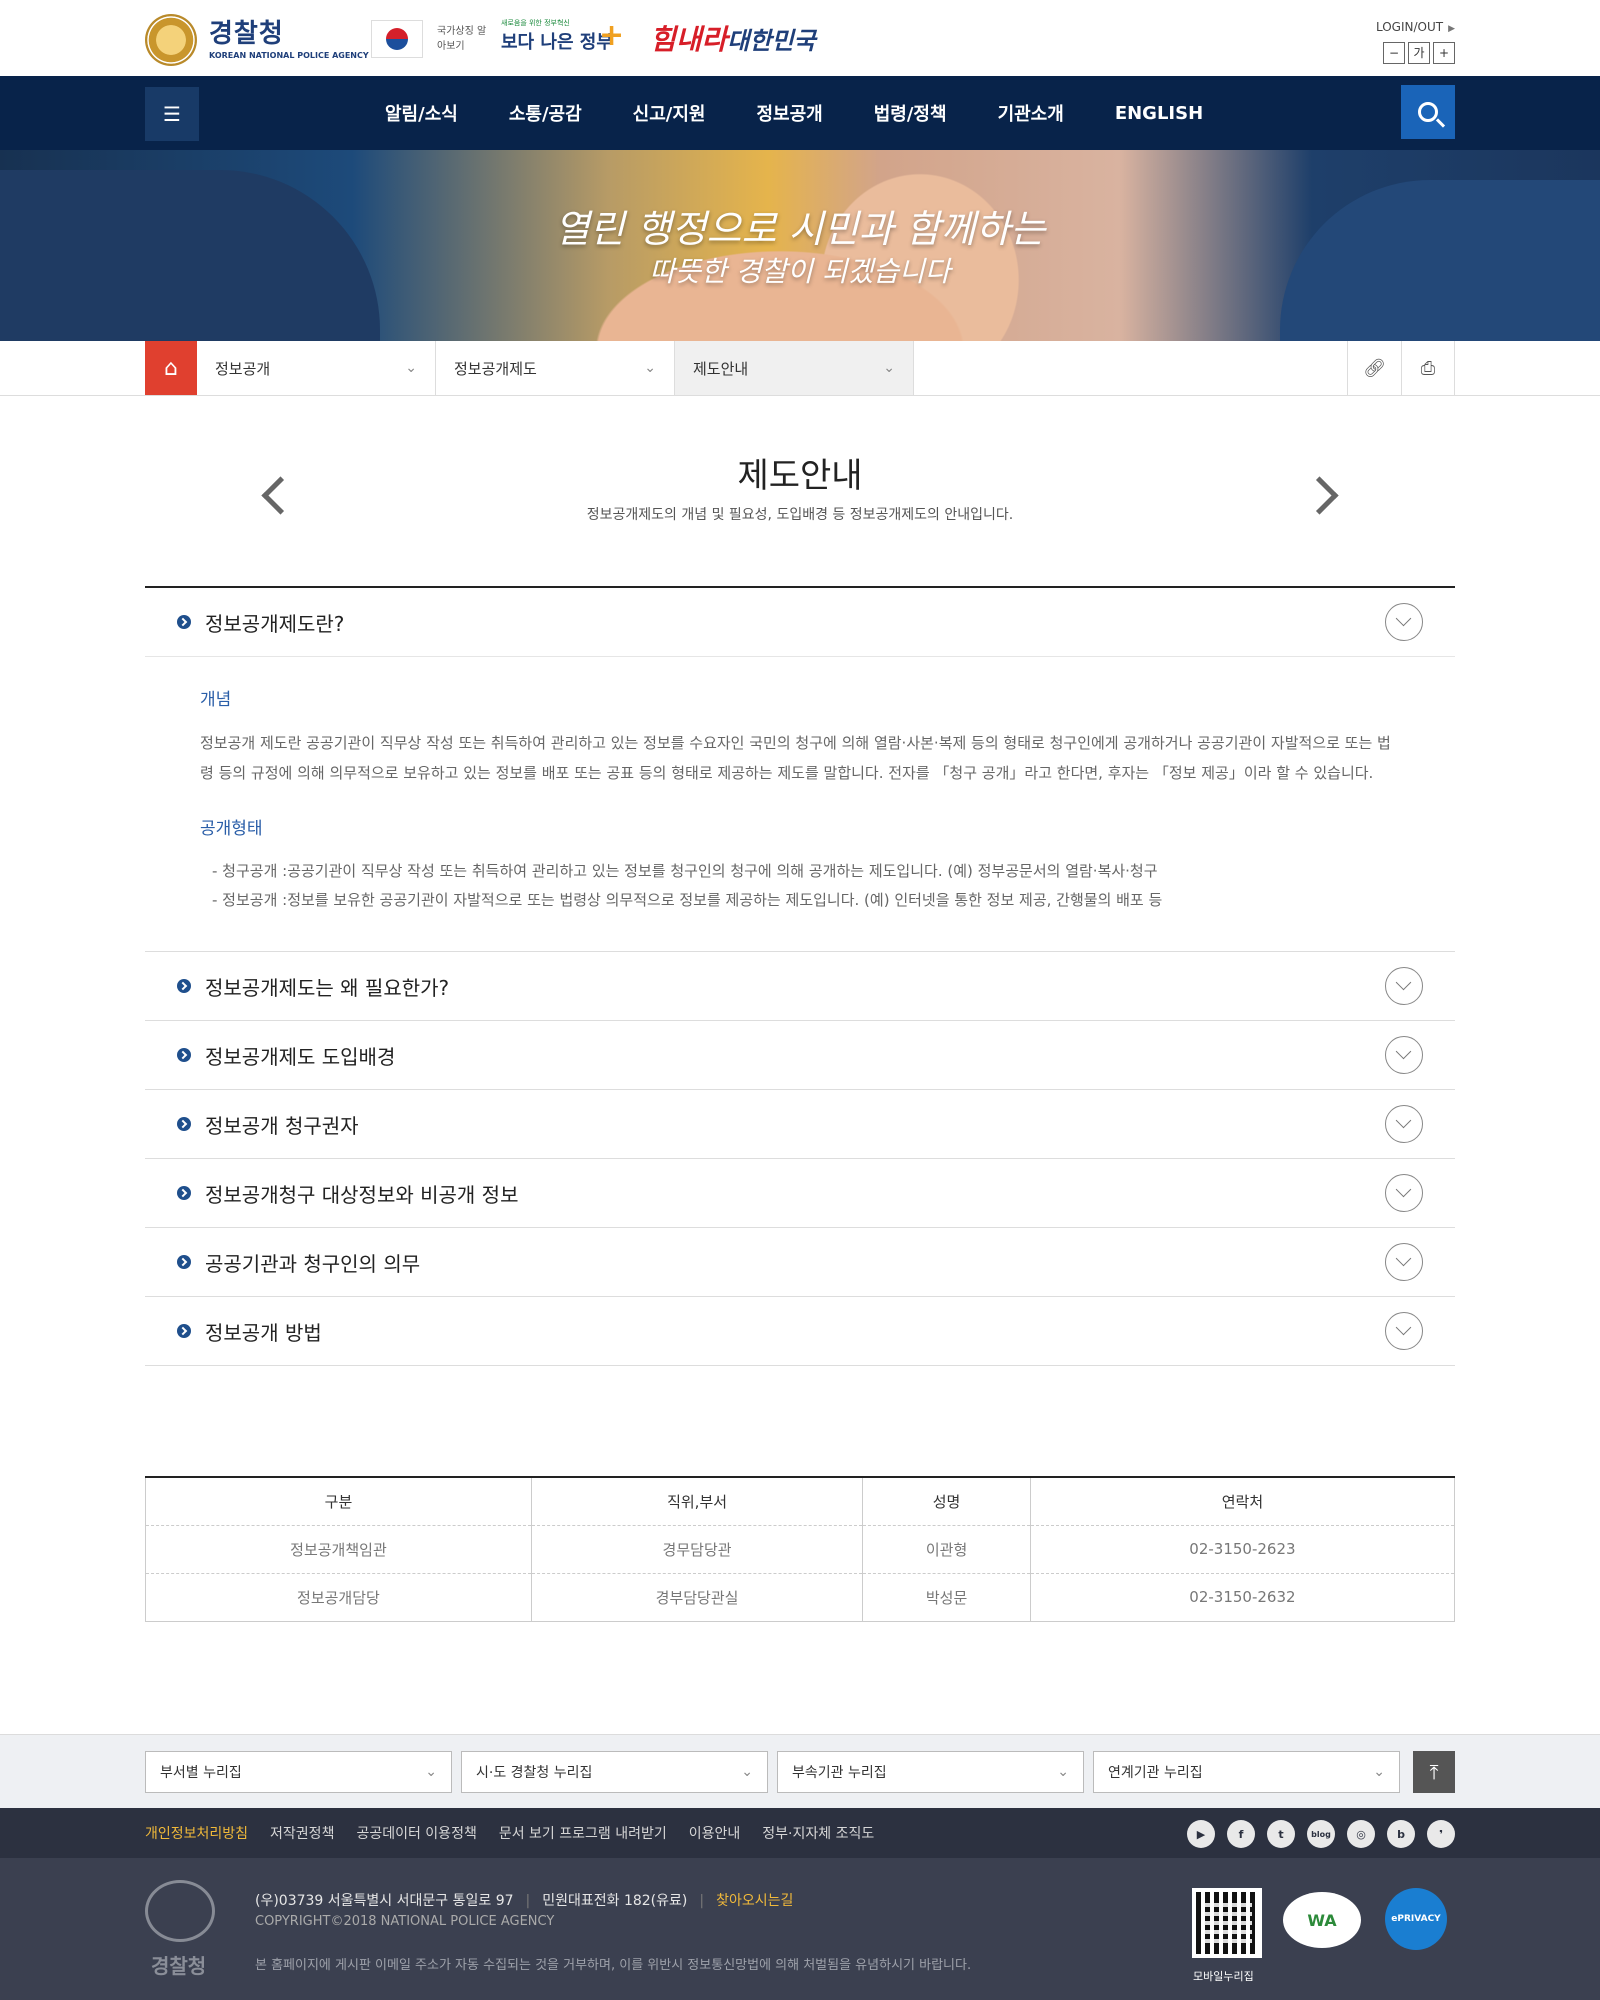 The height and width of the screenshot is (2000, 1600). What do you see at coordinates (1031, 113) in the screenshot?
I see `nav-item-about: 기관소개` at bounding box center [1031, 113].